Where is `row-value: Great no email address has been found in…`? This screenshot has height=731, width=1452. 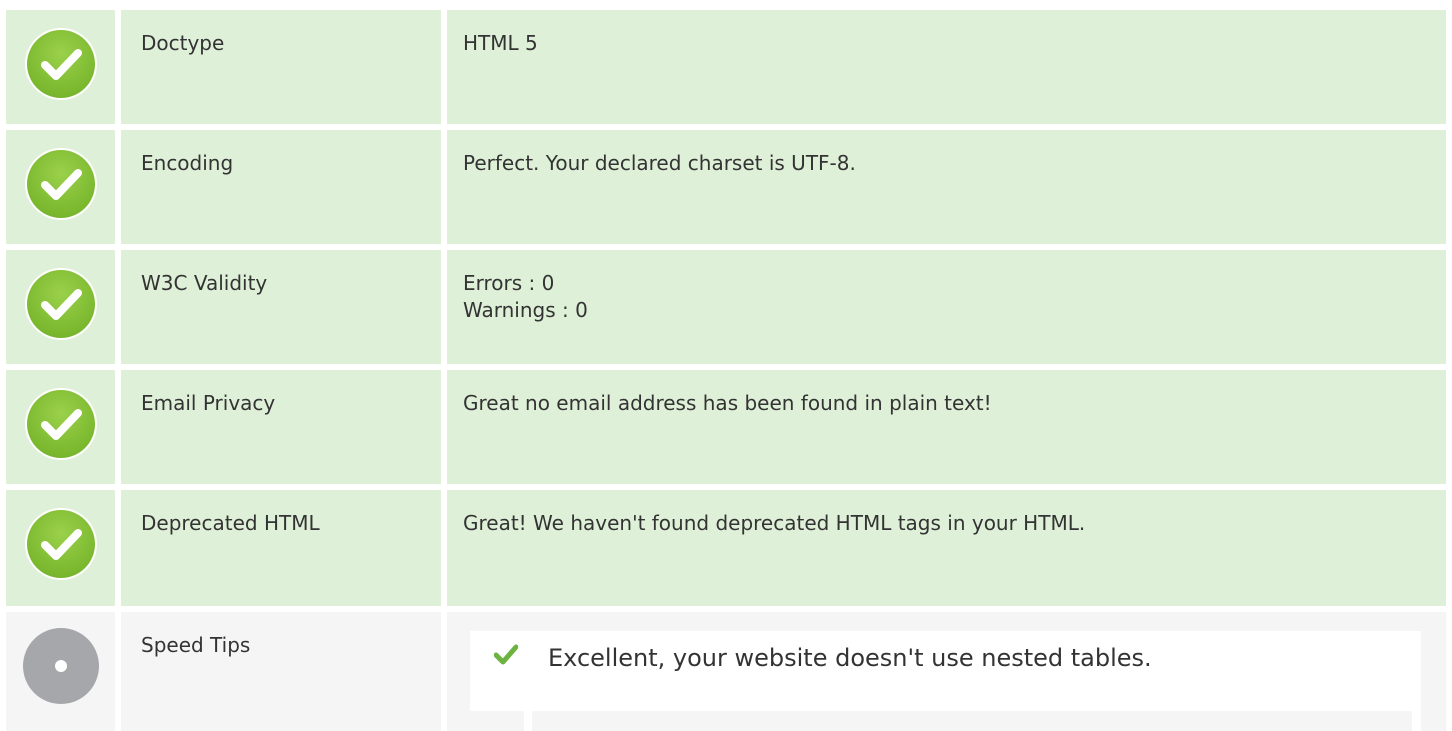
row-value: Great no email address has been found in… is located at coordinates (946, 427).